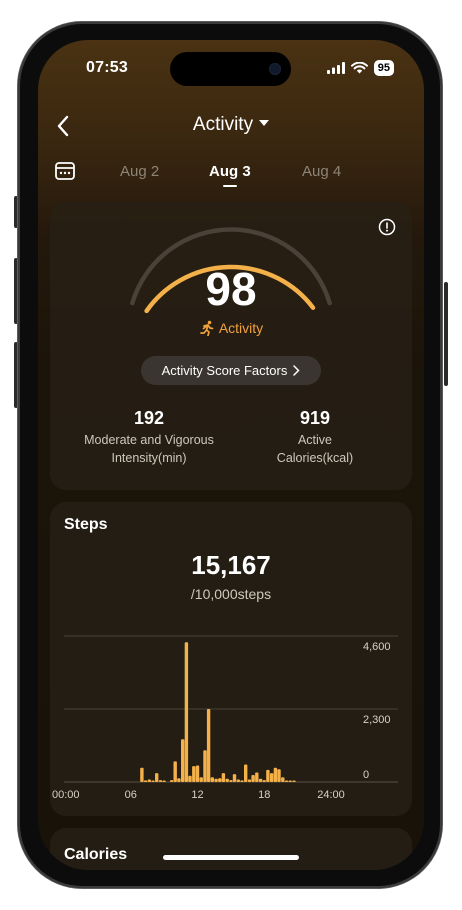  What do you see at coordinates (65, 171) in the screenshot?
I see `calendar-icon` at bounding box center [65, 171].